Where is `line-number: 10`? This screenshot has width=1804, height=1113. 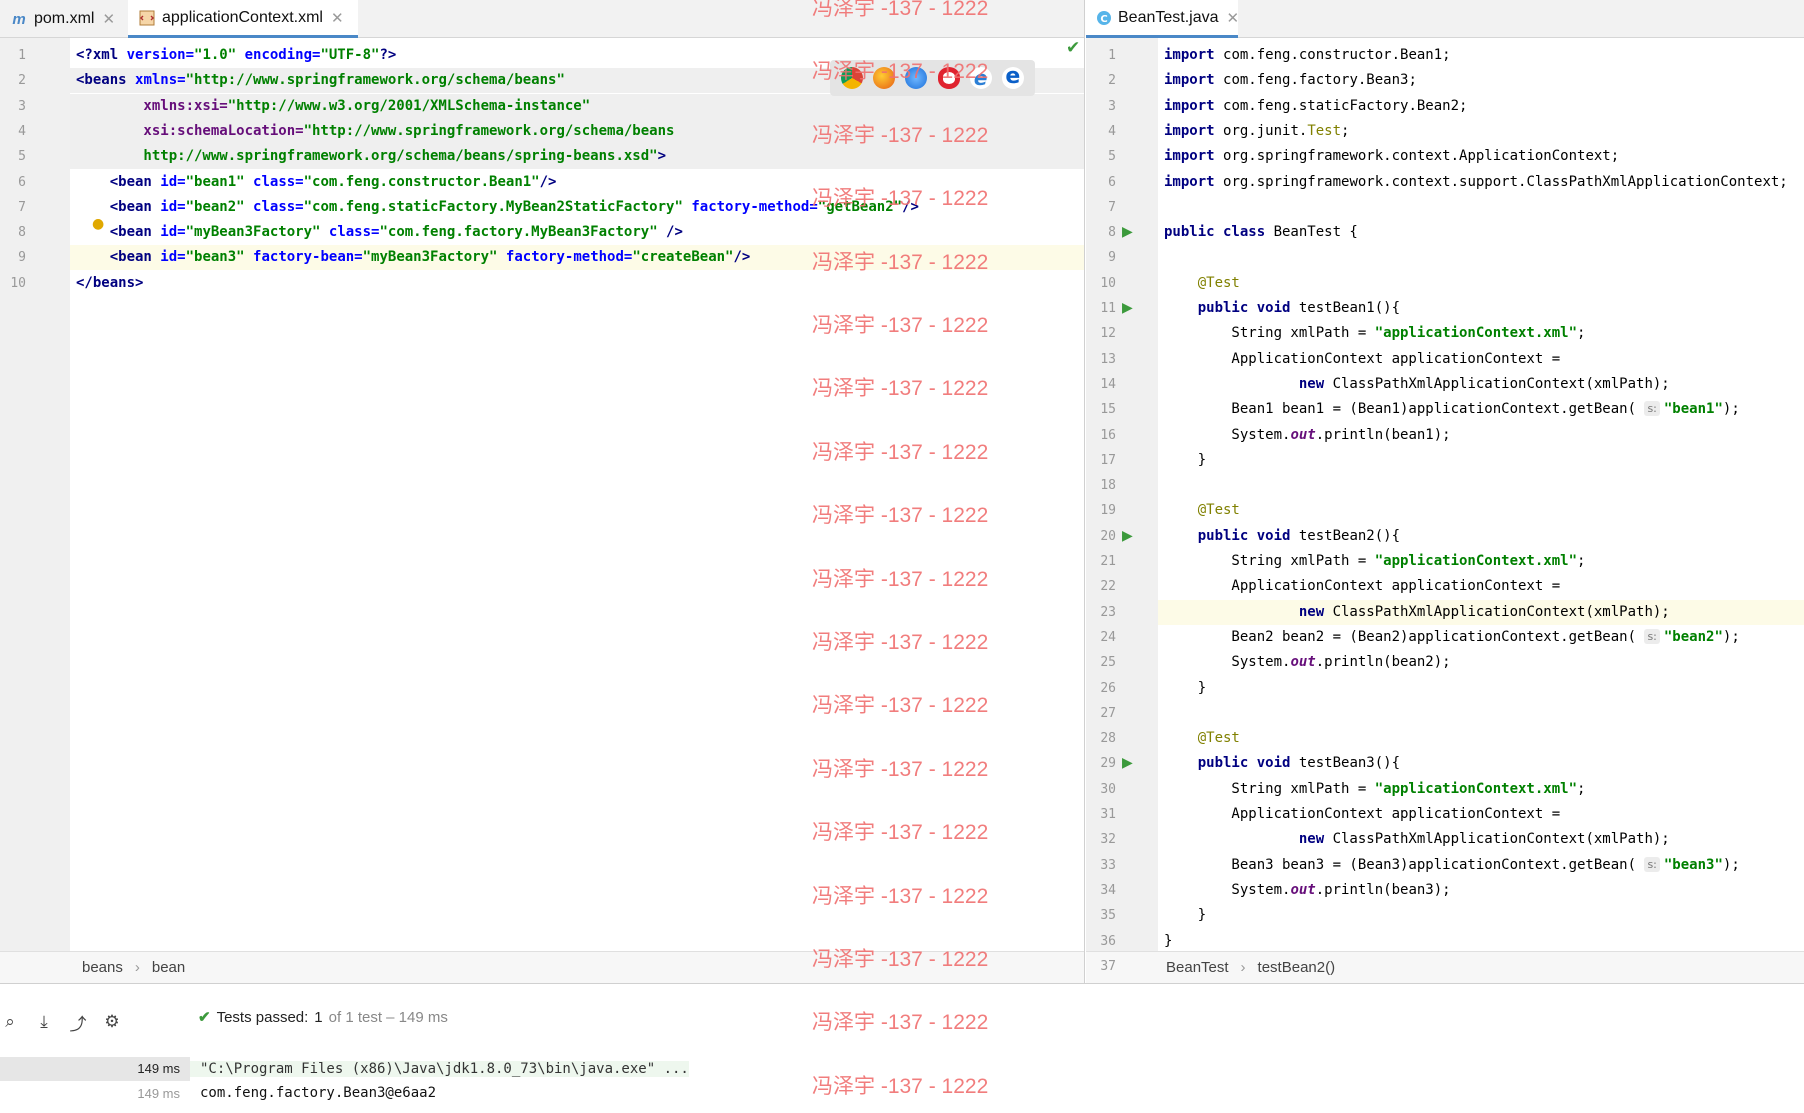 line-number: 10 is located at coordinates (18, 283).